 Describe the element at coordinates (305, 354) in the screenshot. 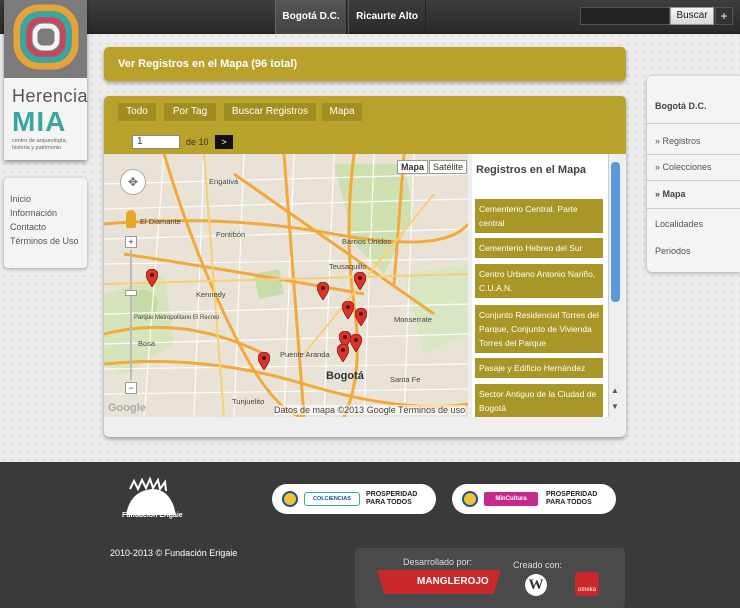

I see `map-label-puente-aranda: Puente Aranda` at that location.